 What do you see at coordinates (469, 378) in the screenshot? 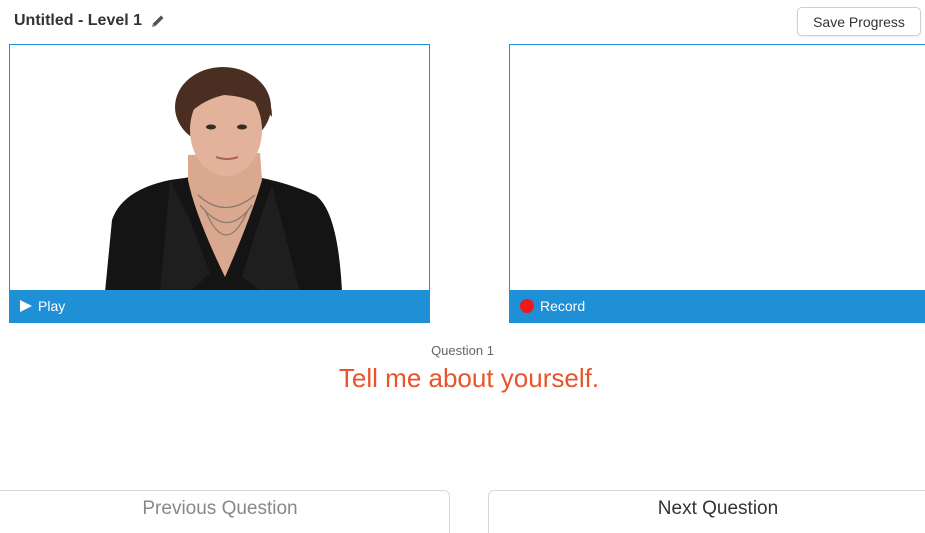
I see `question-text: Tell me about yourself.` at bounding box center [469, 378].